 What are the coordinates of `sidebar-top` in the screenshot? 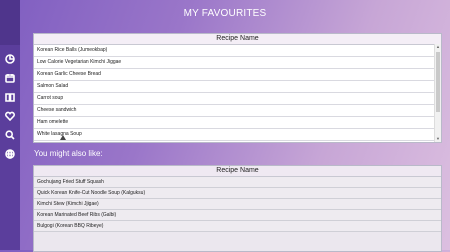 It's located at (10, 22).